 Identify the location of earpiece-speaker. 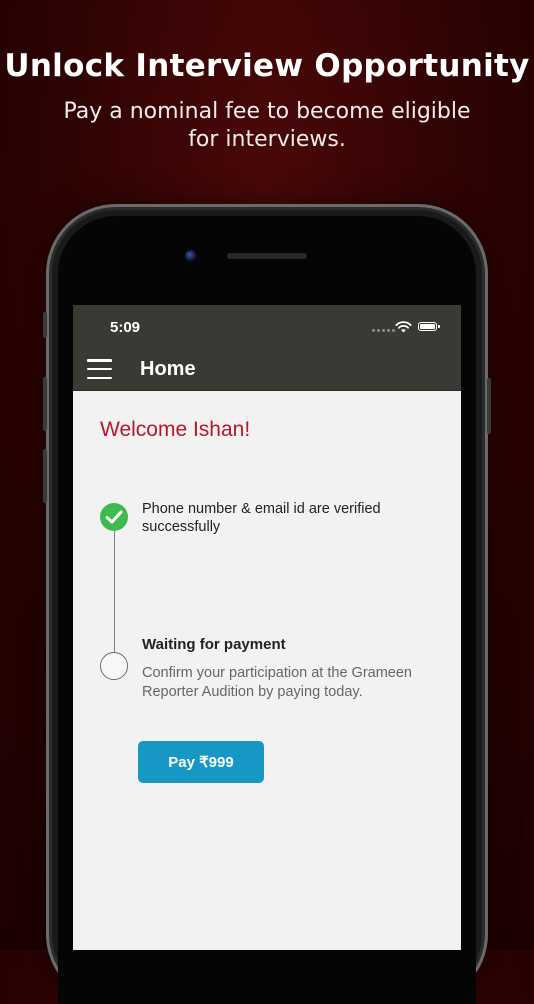
(267, 256).